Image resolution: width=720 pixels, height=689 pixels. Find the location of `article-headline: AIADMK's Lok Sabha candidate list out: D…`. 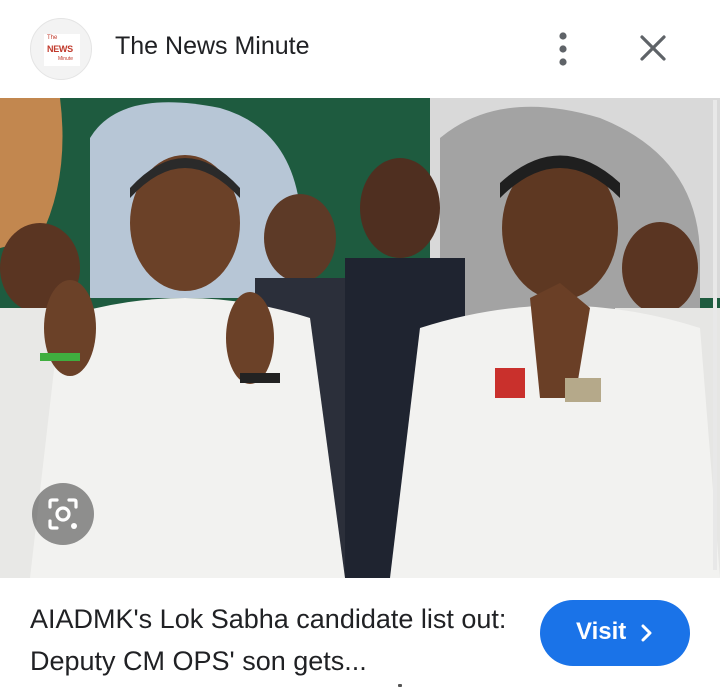

article-headline: AIADMK's Lok Sabha candidate list out: D… is located at coordinates (270, 640).